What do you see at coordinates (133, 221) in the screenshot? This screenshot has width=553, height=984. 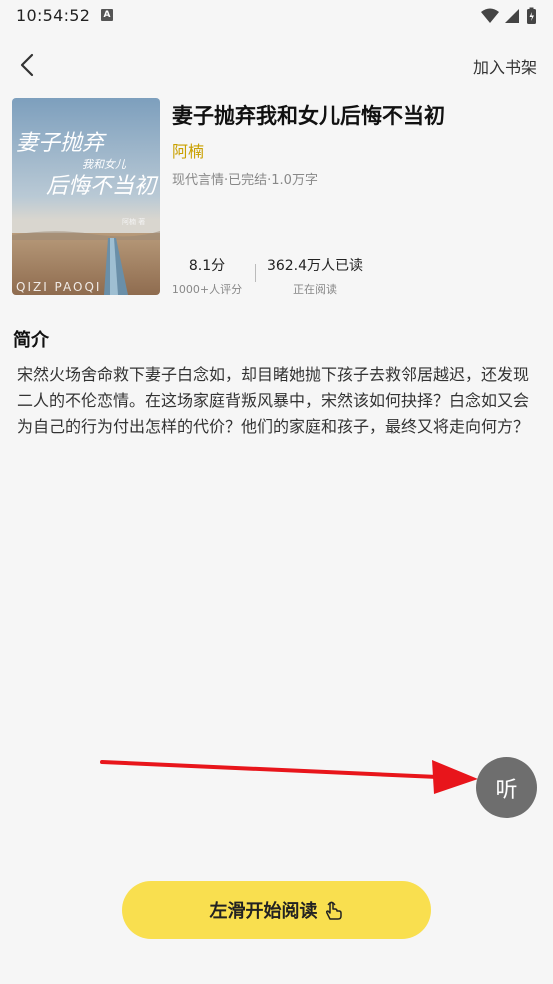 I see `svg-text: 阿楠 著` at bounding box center [133, 221].